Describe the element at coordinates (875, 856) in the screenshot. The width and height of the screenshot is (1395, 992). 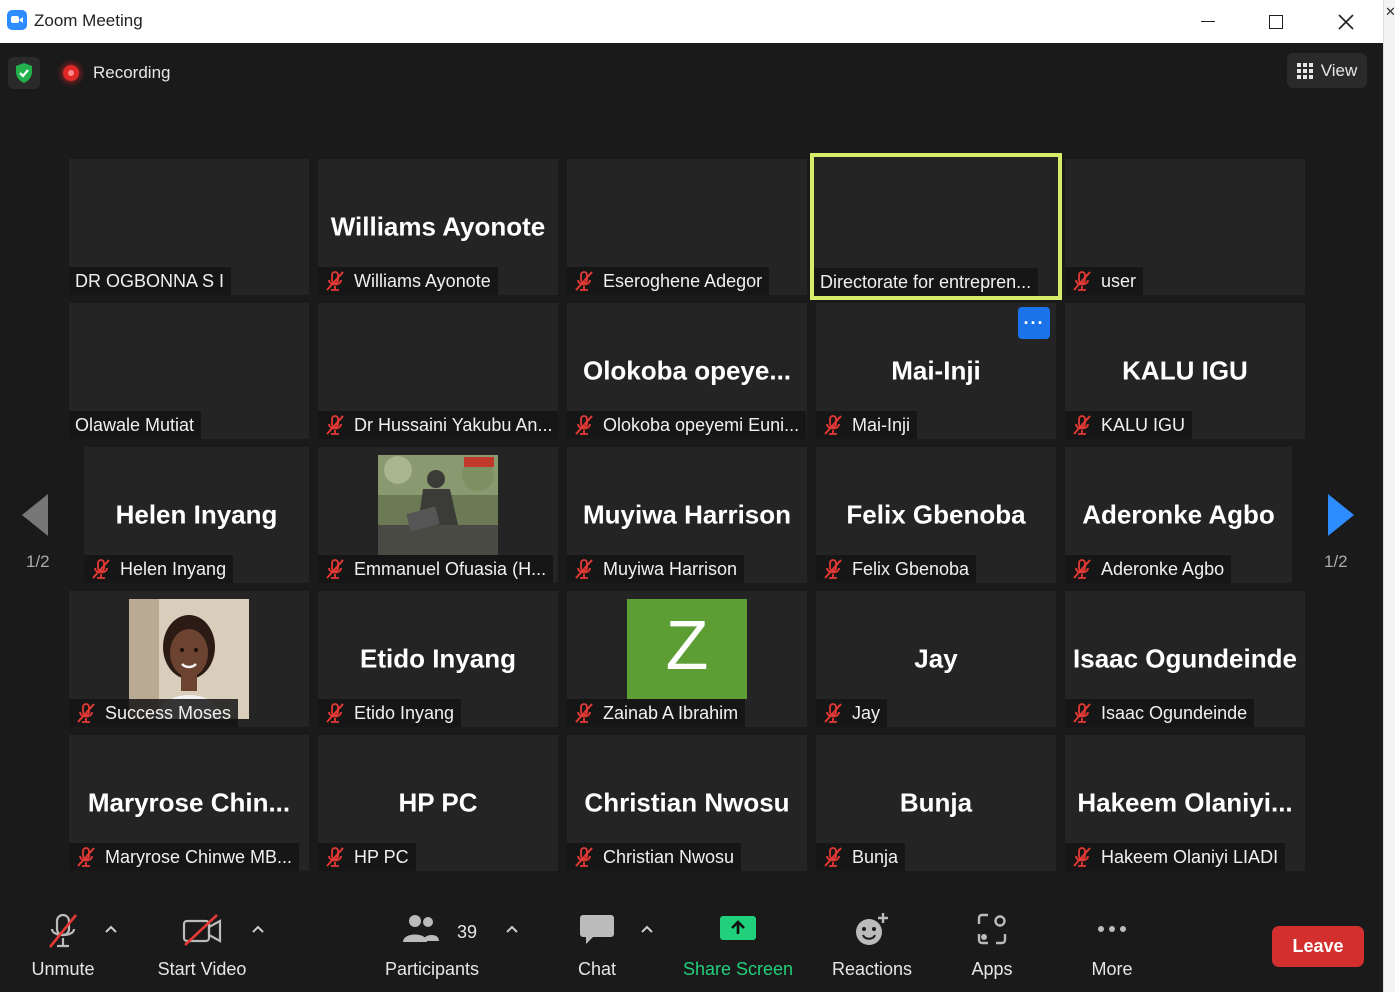
I see `participant-name: Bunja` at that location.